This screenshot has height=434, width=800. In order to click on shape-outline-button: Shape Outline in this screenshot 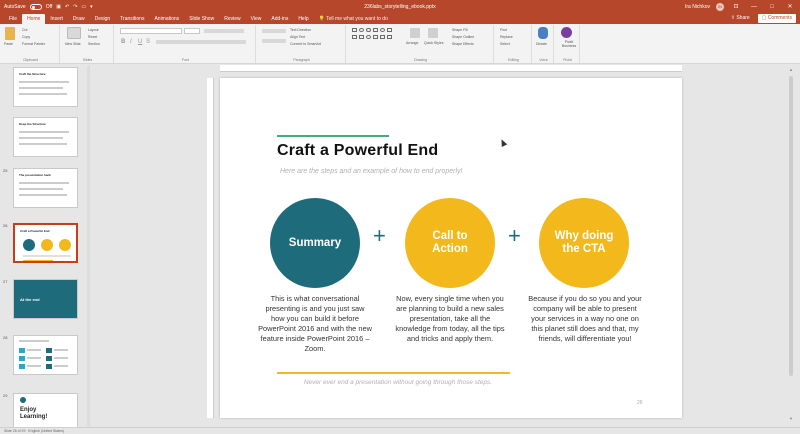, I will do `click(463, 37)`.